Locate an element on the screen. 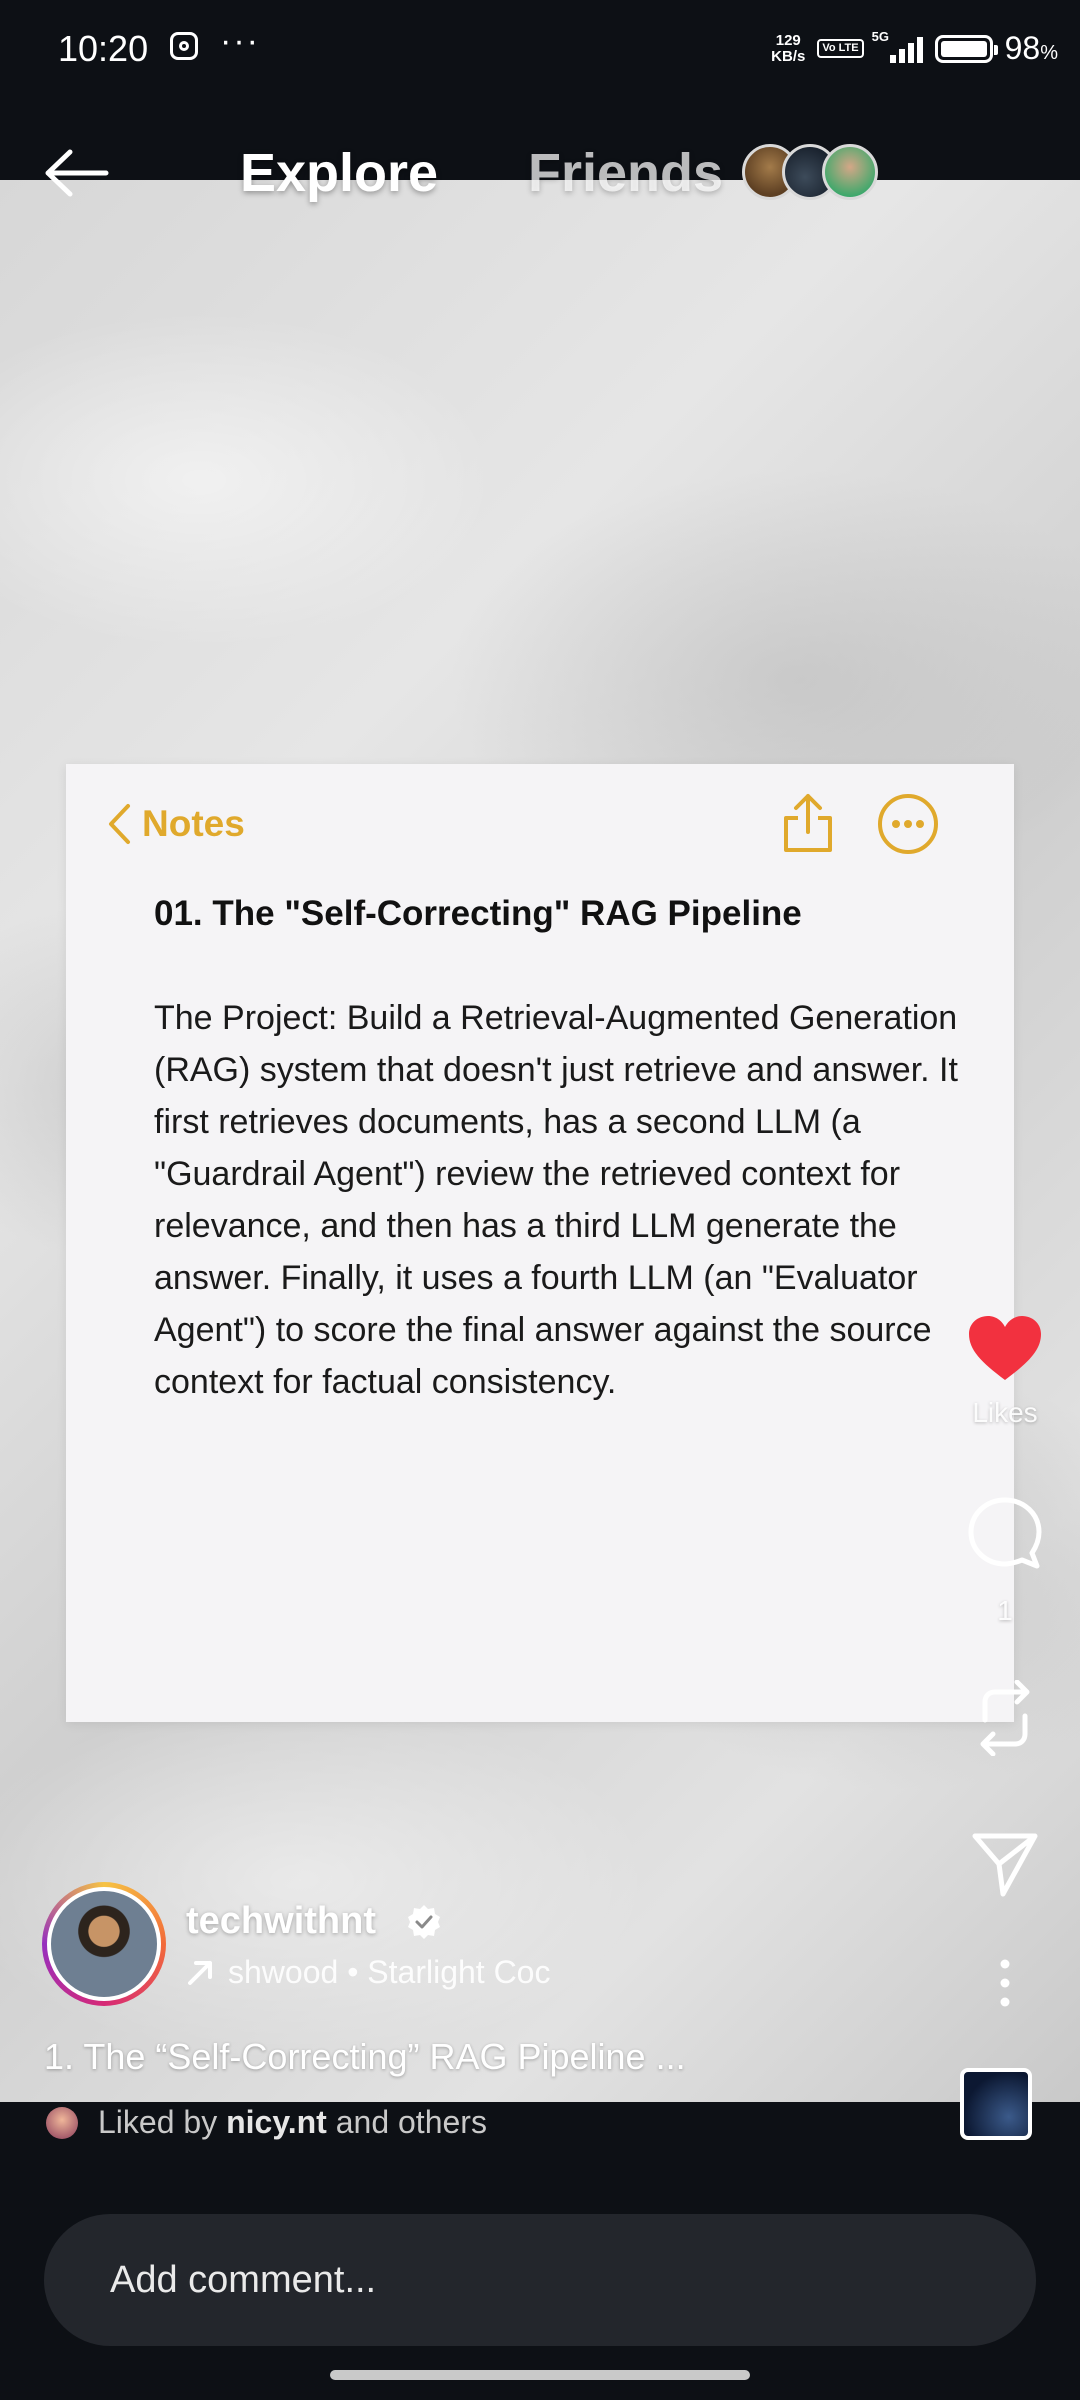  battery-percent: 98% is located at coordinates (1031, 48).